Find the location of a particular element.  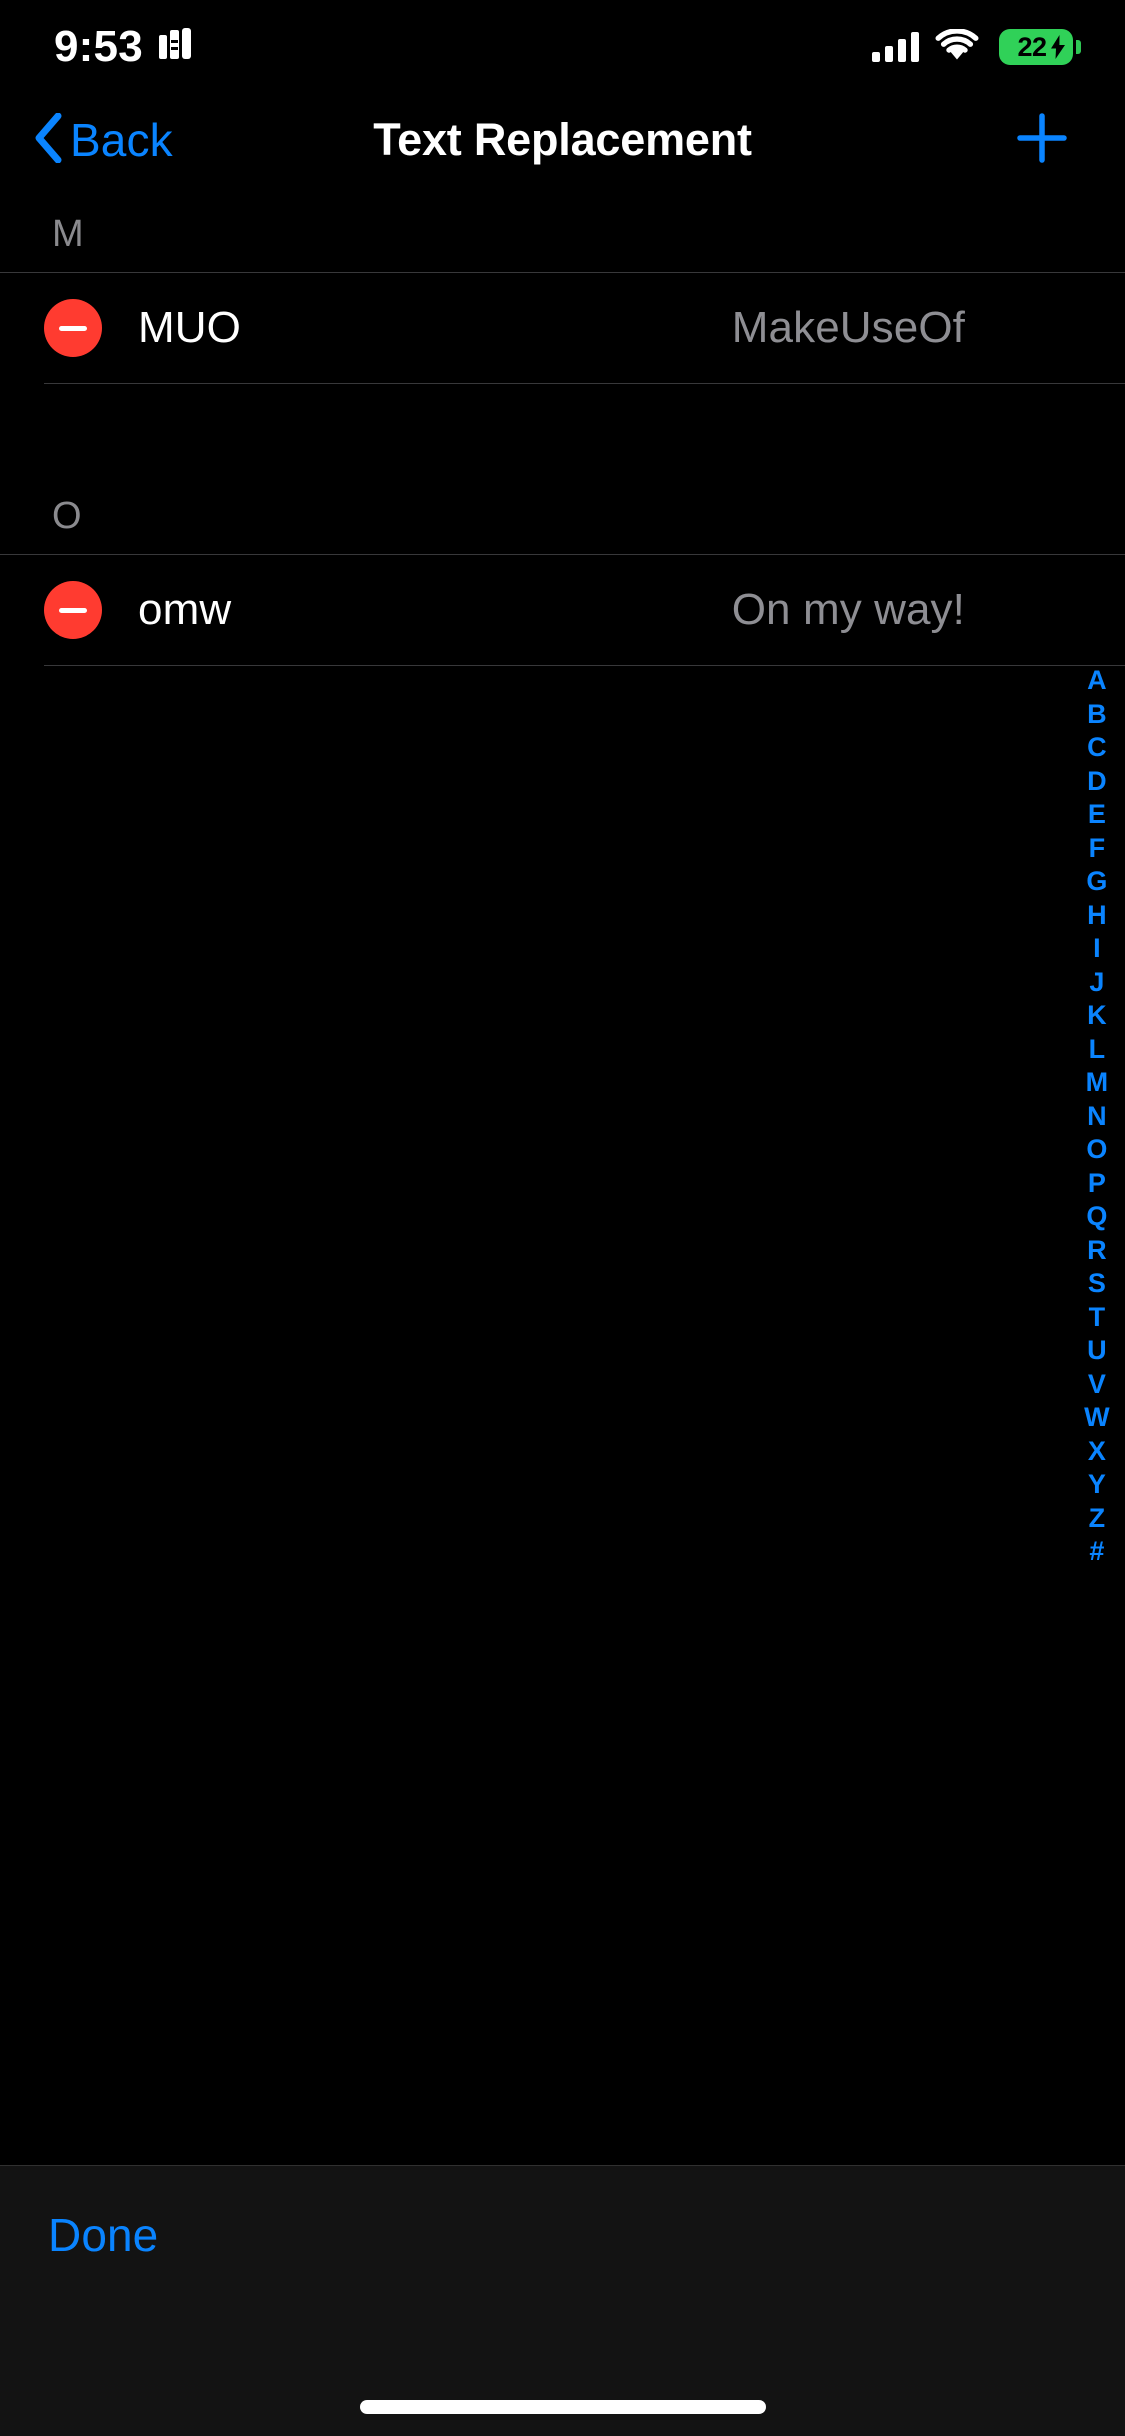

wifi-icon is located at coordinates (957, 46).